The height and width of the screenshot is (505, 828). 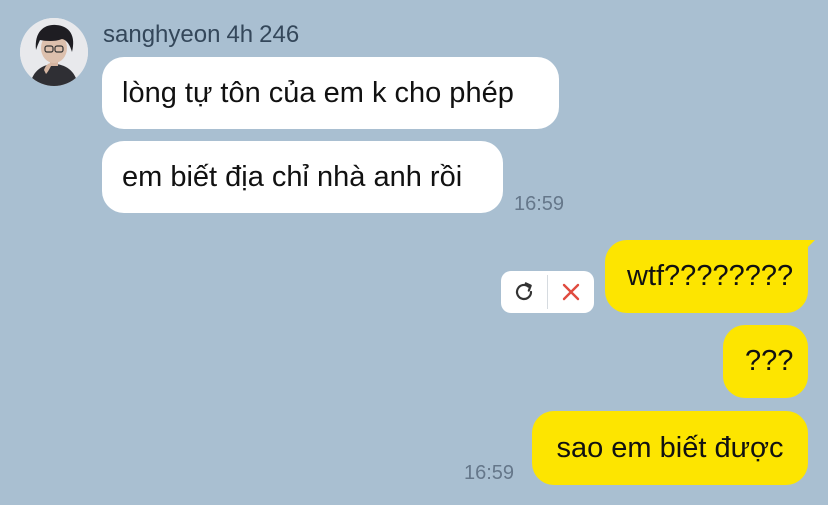 I want to click on outgoing-message: sao em biết được, so click(x=670, y=448).